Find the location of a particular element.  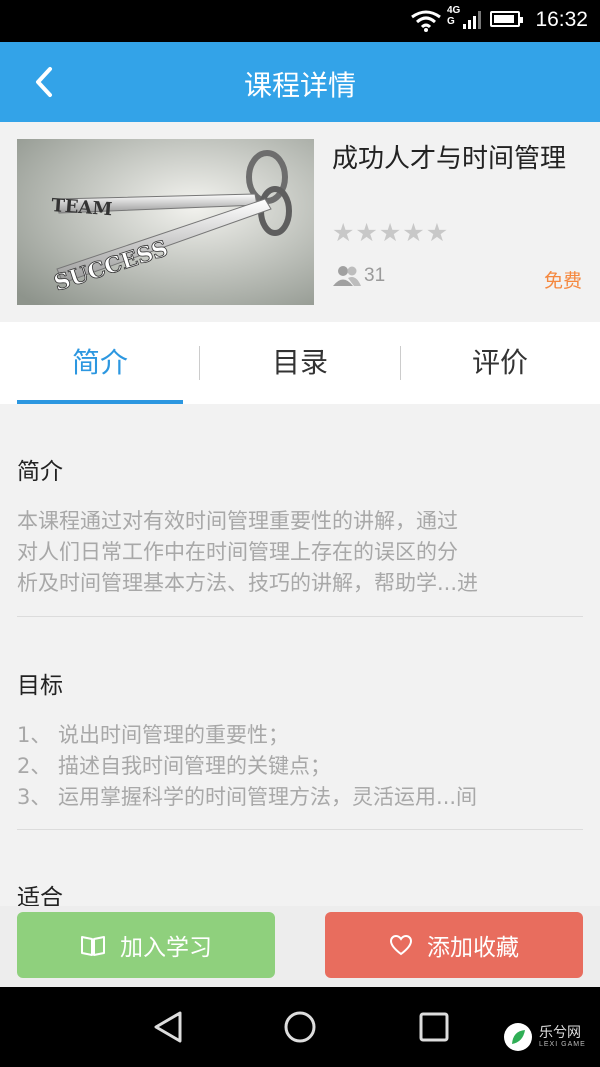

signal-icon is located at coordinates (472, 20).